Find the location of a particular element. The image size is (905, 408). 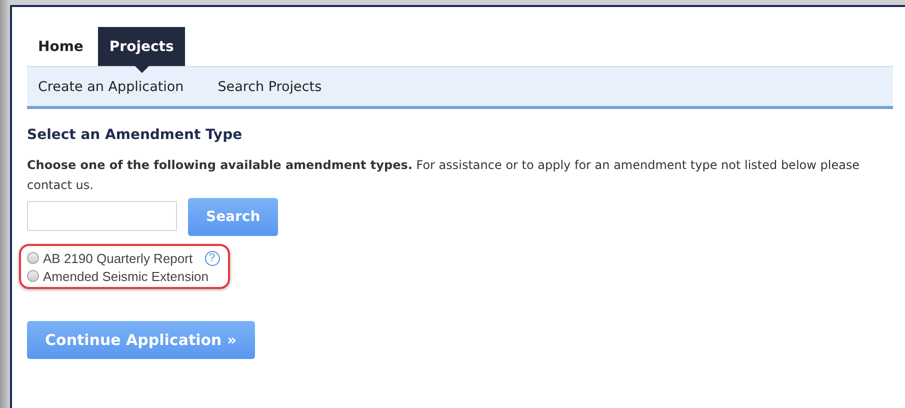

search-field is located at coordinates (102, 216).